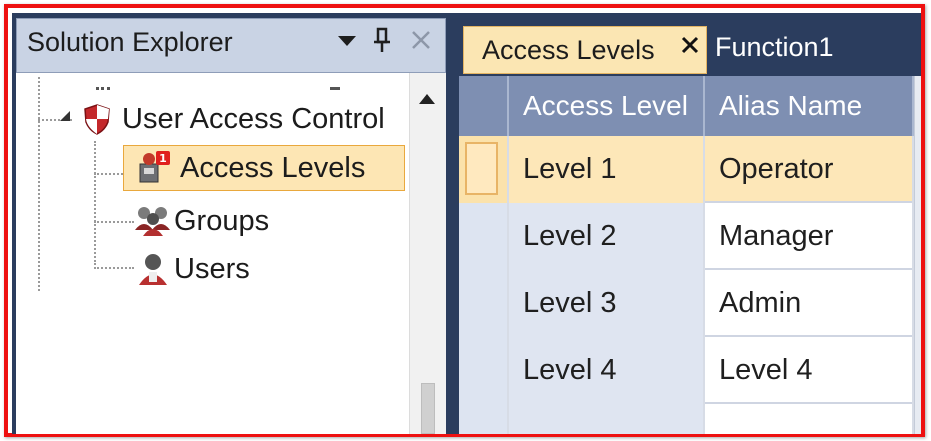  I want to click on tab-label: Function1, so click(774, 47).